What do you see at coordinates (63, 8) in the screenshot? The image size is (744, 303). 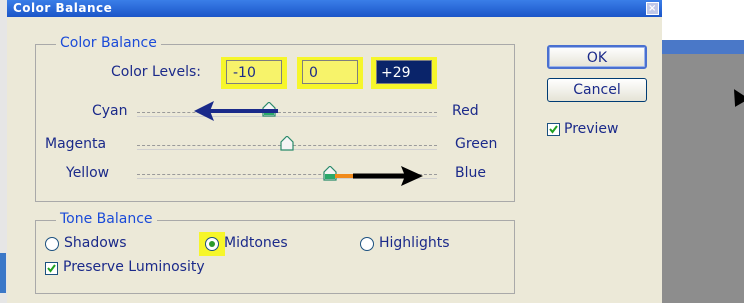 I see `window-title: Color Balance` at bounding box center [63, 8].